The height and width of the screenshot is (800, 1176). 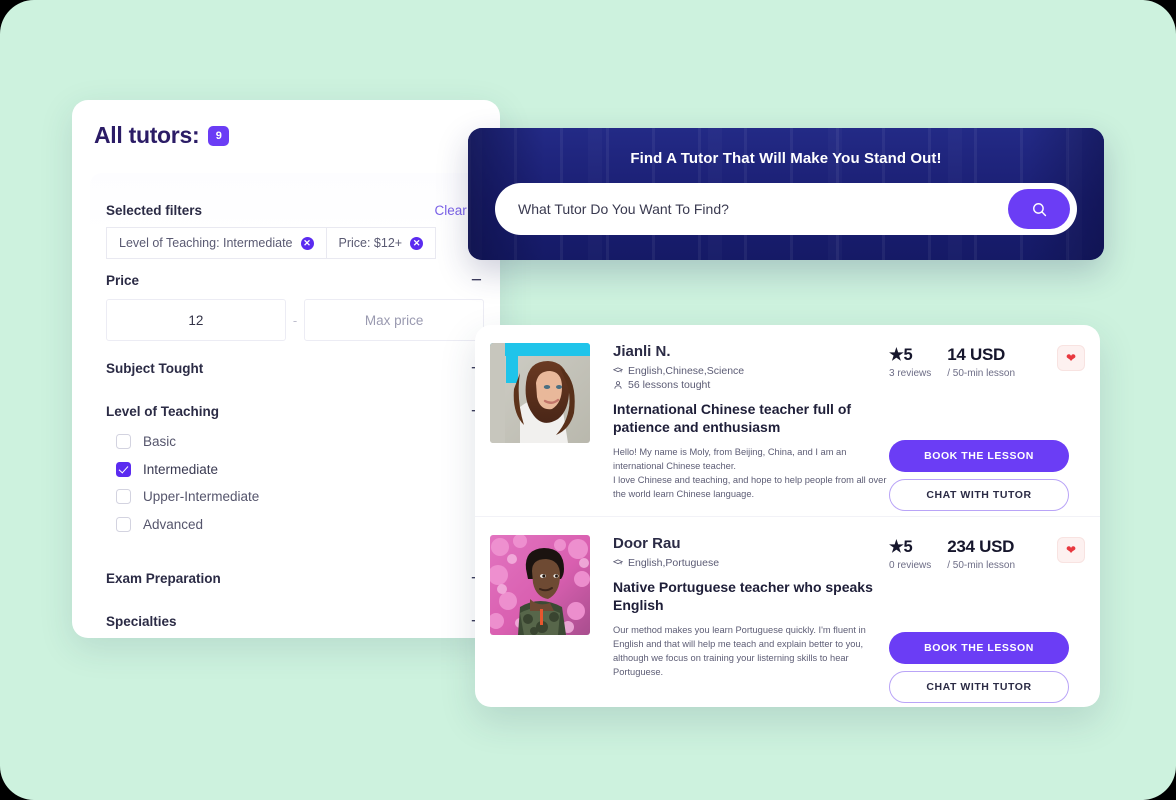 What do you see at coordinates (686, 371) in the screenshot?
I see `tutor-subjects-text: English,Chinese,Science` at bounding box center [686, 371].